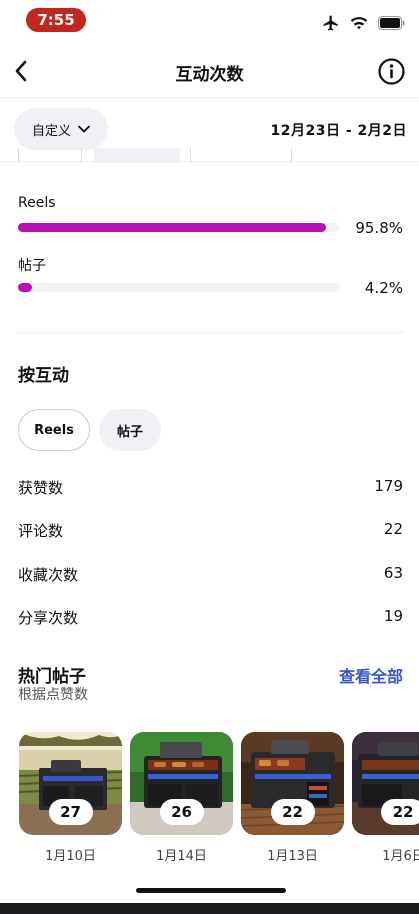 The width and height of the screenshot is (419, 914). What do you see at coordinates (292, 856) in the screenshot?
I see `post-date: 1月13日` at bounding box center [292, 856].